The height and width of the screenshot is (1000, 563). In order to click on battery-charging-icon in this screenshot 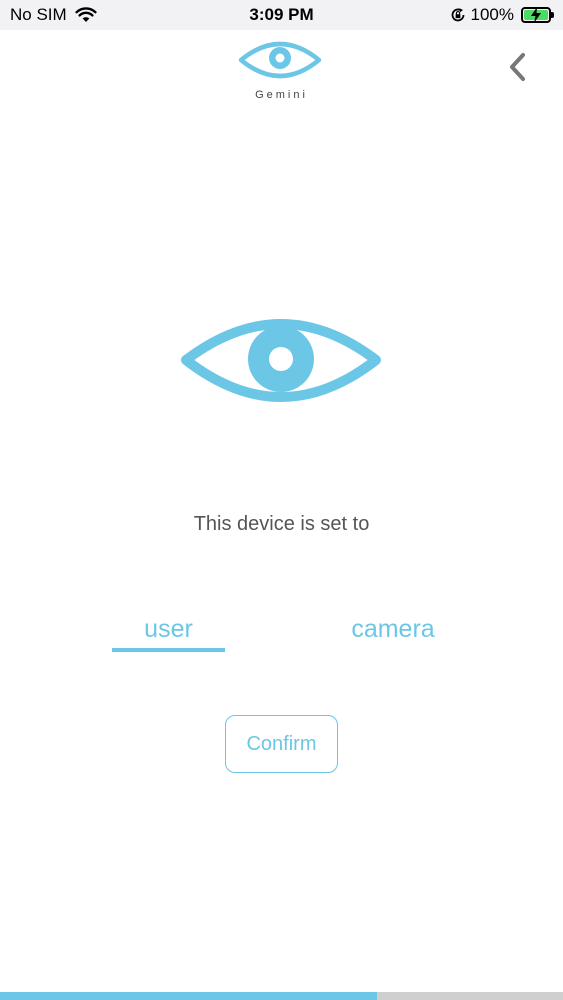, I will do `click(537, 15)`.